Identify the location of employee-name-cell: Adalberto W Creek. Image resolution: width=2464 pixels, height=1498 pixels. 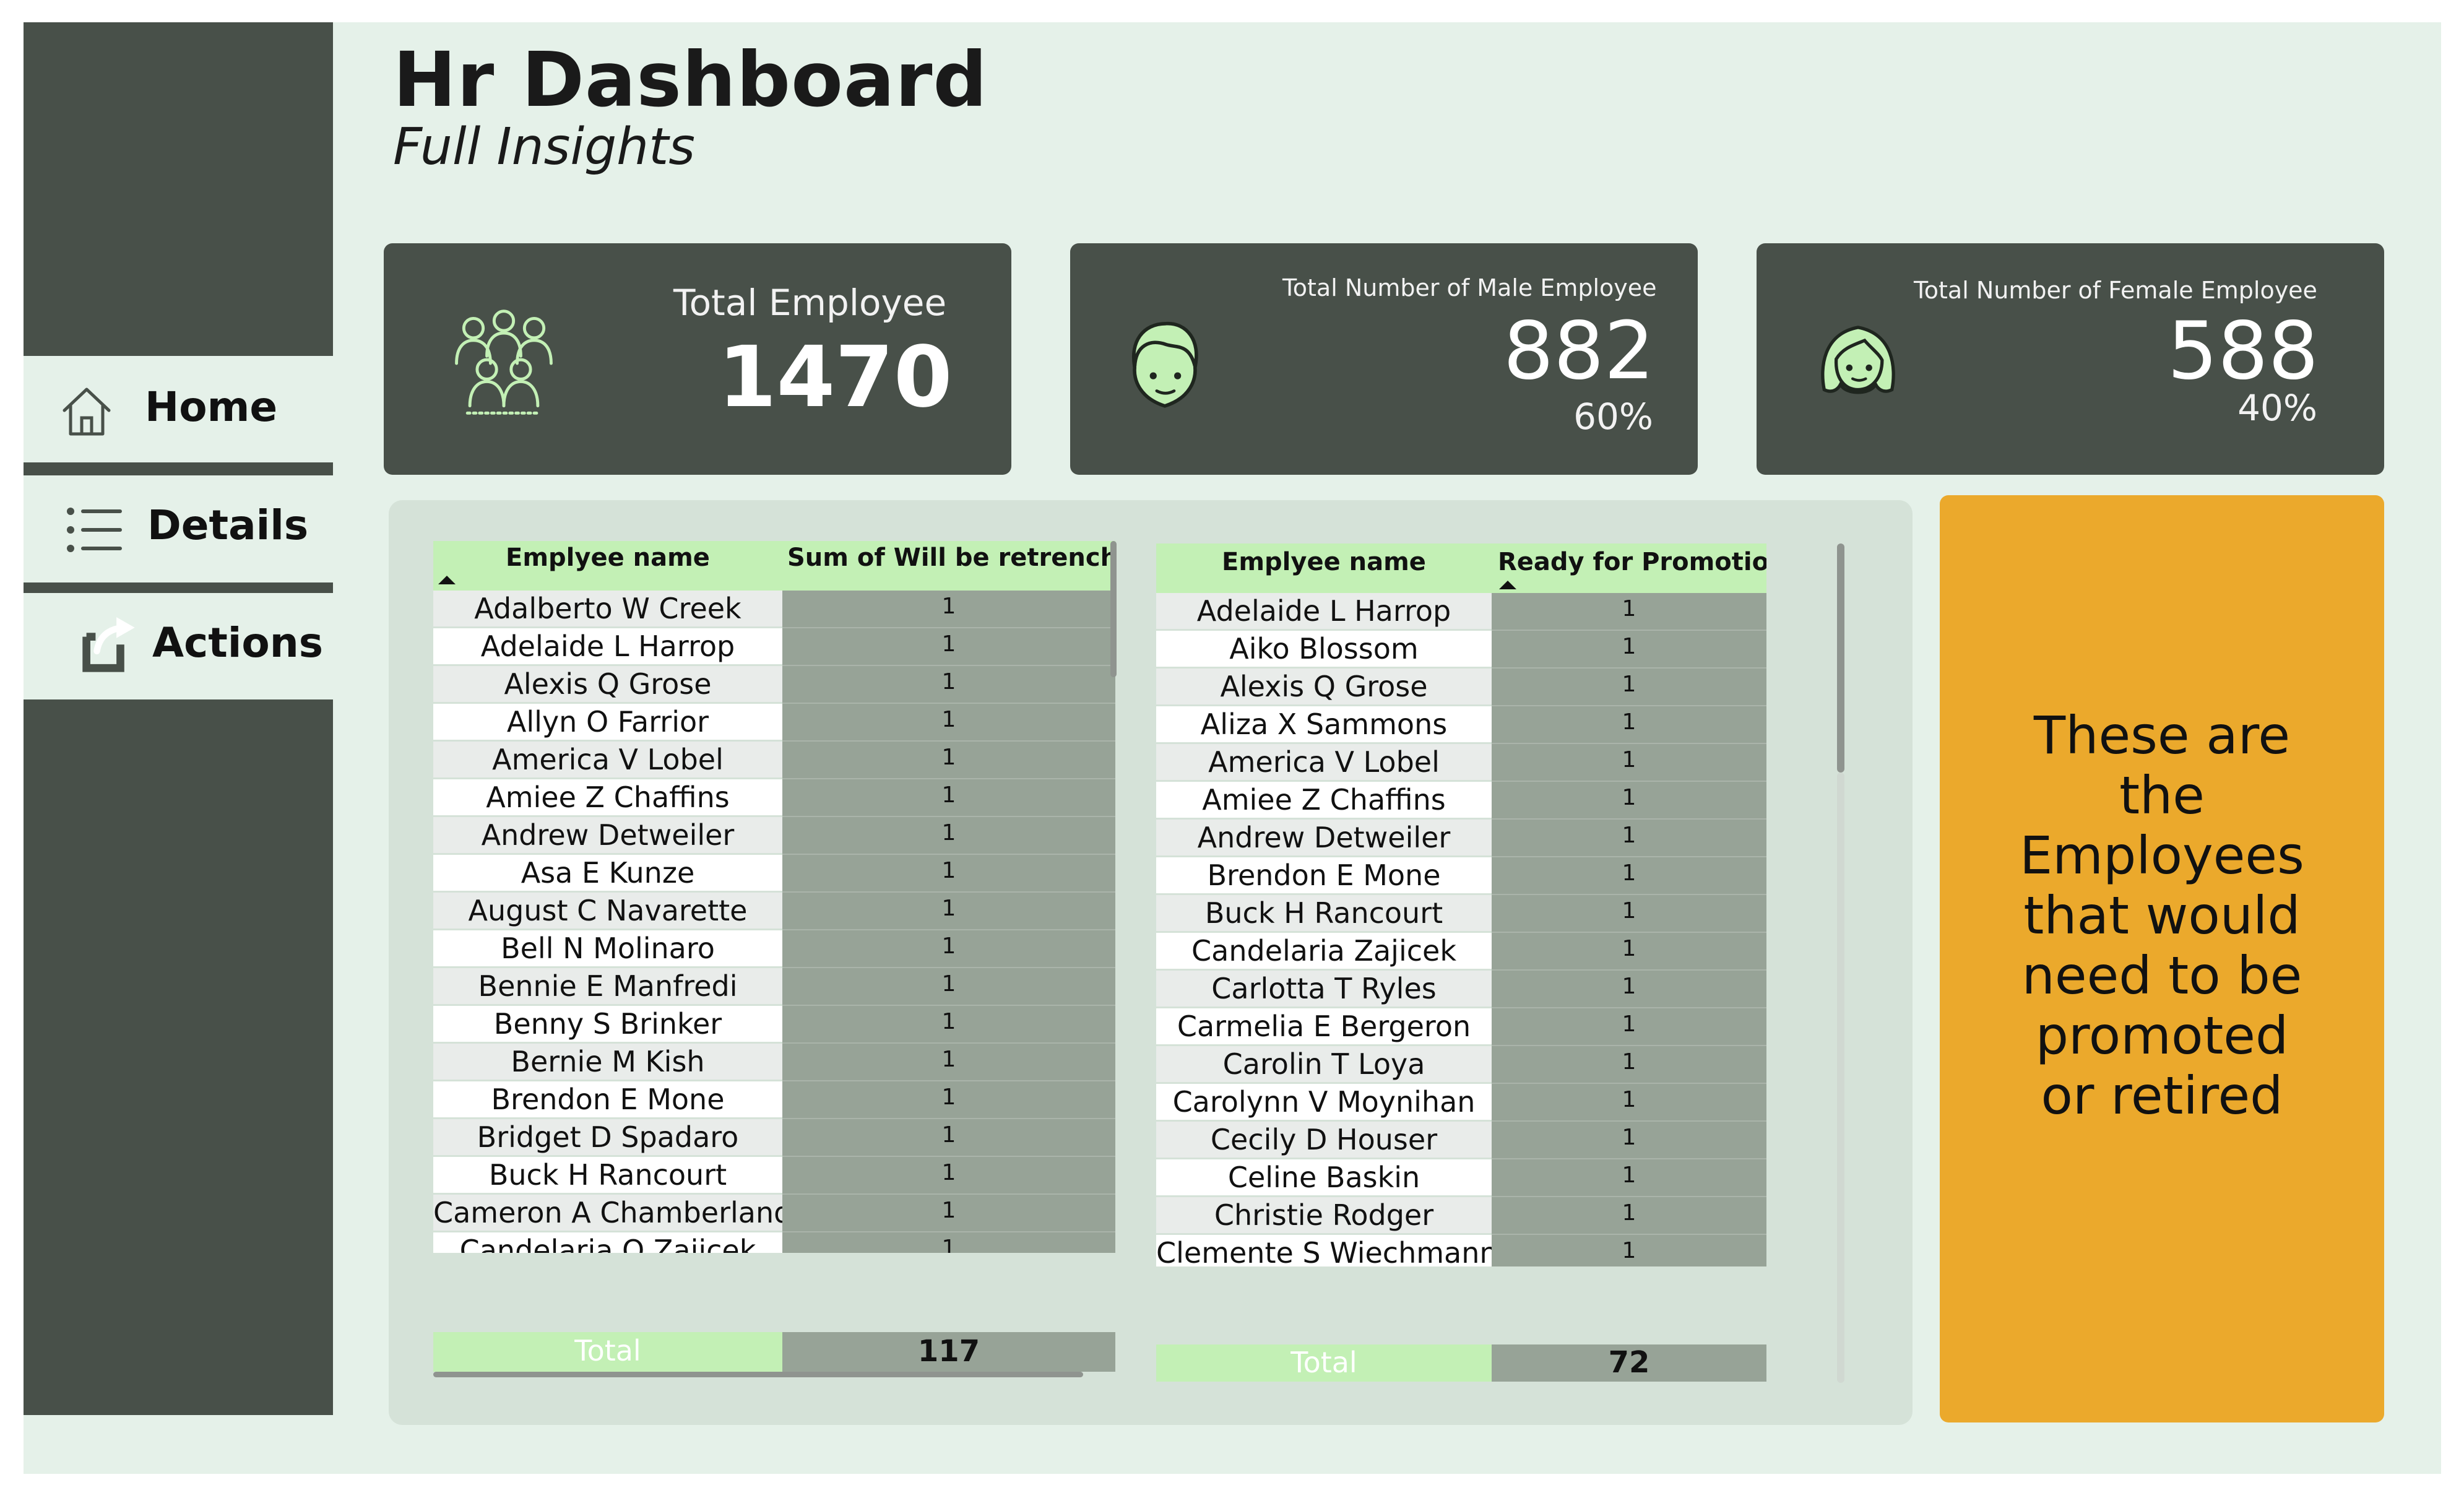
(607, 608).